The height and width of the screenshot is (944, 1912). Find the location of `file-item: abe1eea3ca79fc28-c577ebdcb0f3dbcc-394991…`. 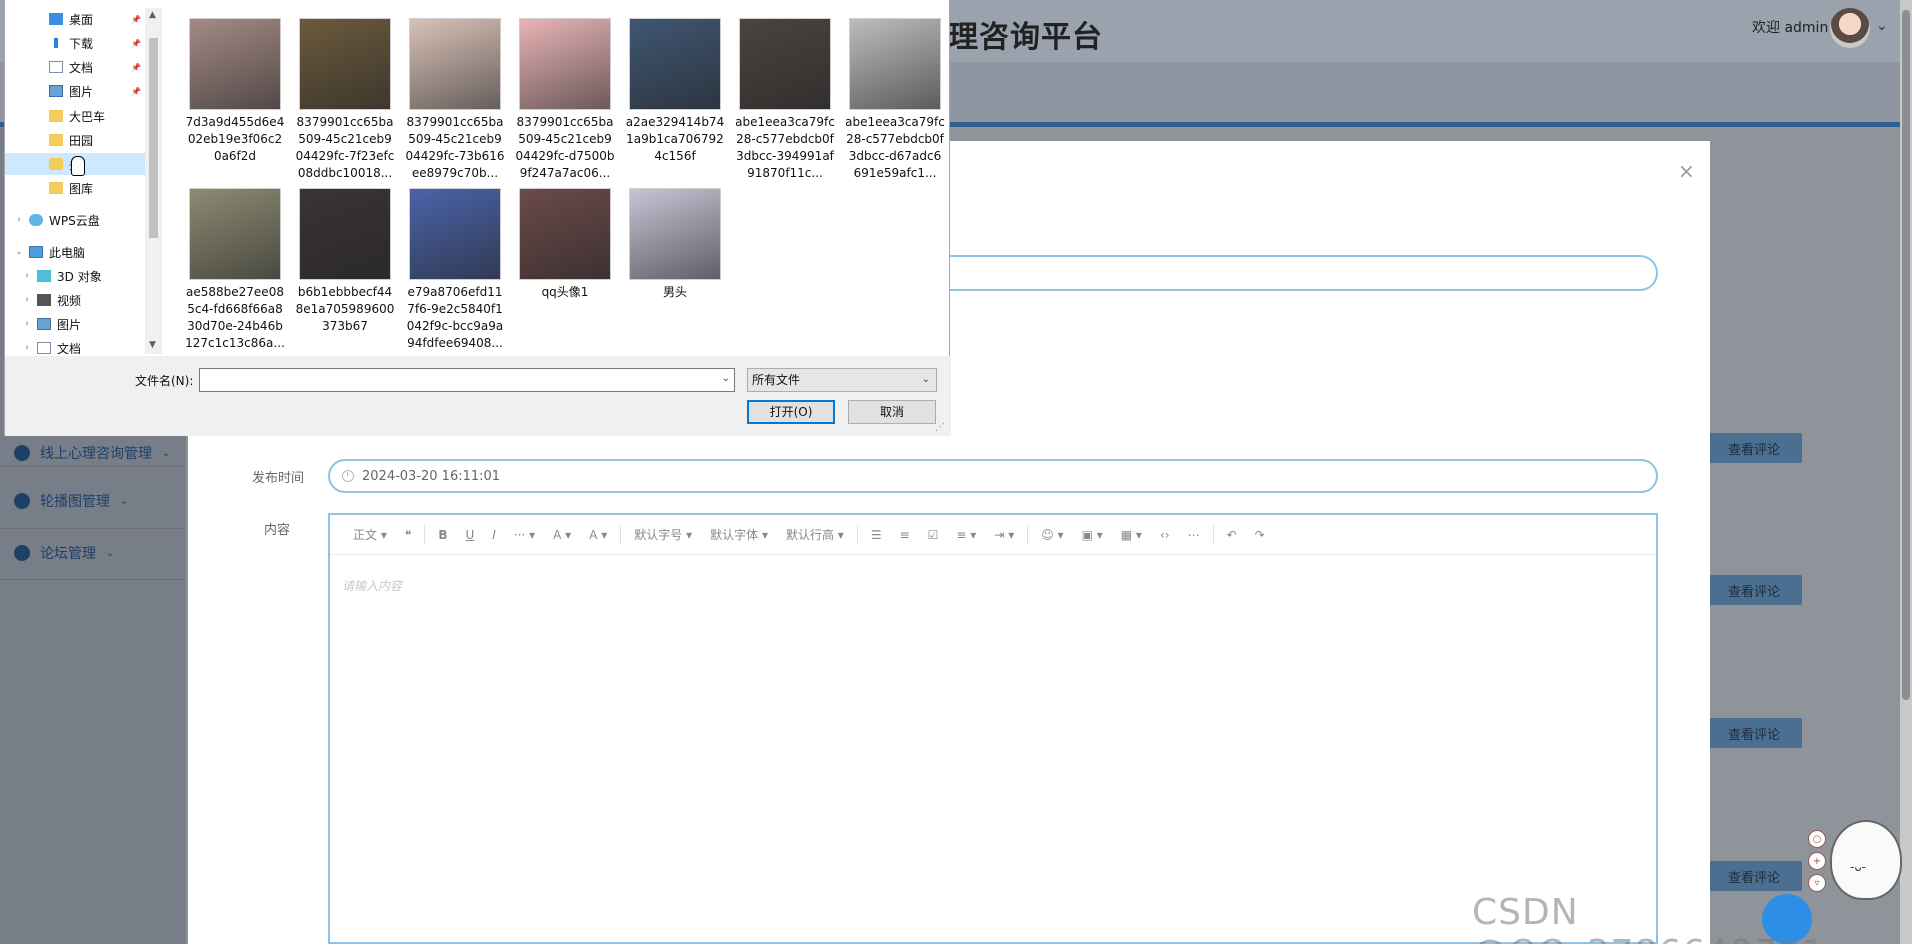

file-item: abe1eea3ca79fc28-c577ebdcb0f3dbcc-394991… is located at coordinates (785, 100).